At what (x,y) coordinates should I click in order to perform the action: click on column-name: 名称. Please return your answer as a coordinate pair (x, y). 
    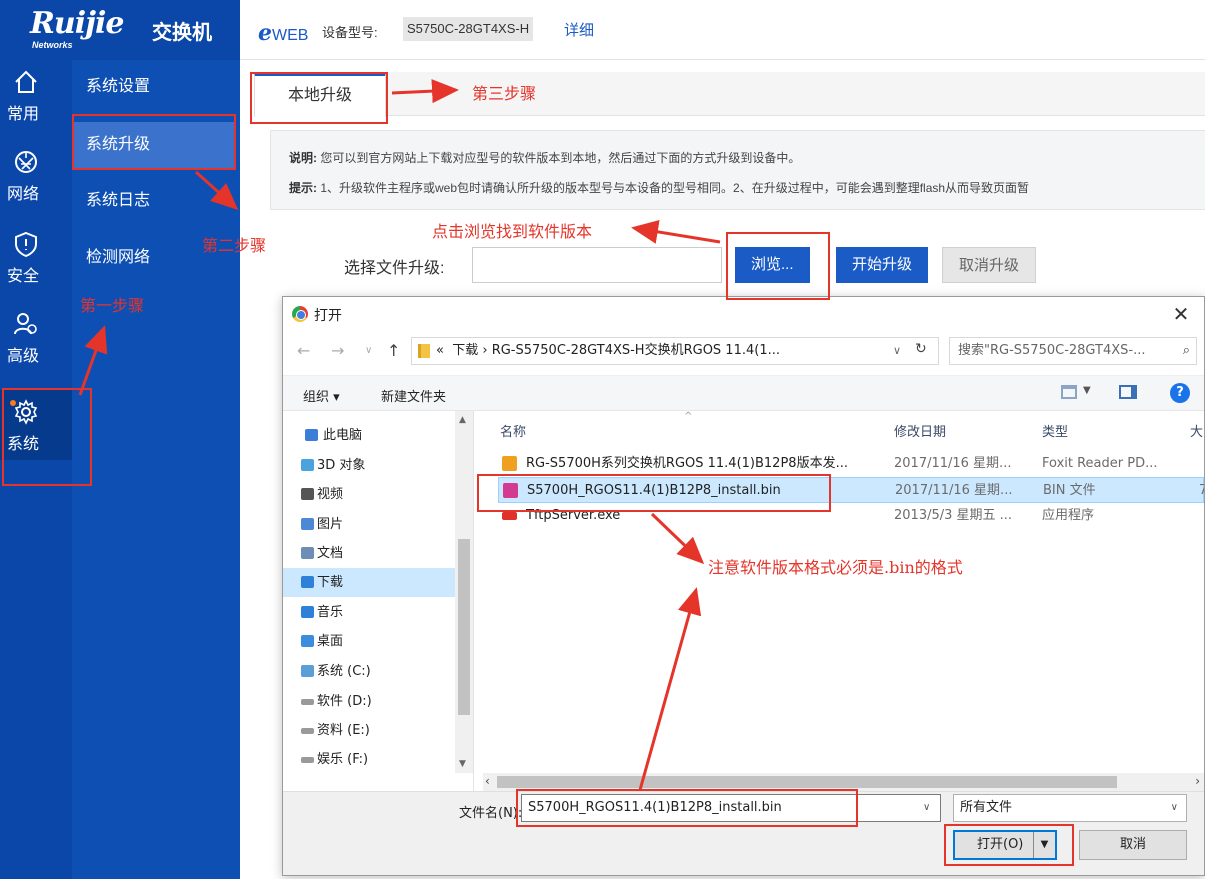
    Looking at the image, I should click on (513, 430).